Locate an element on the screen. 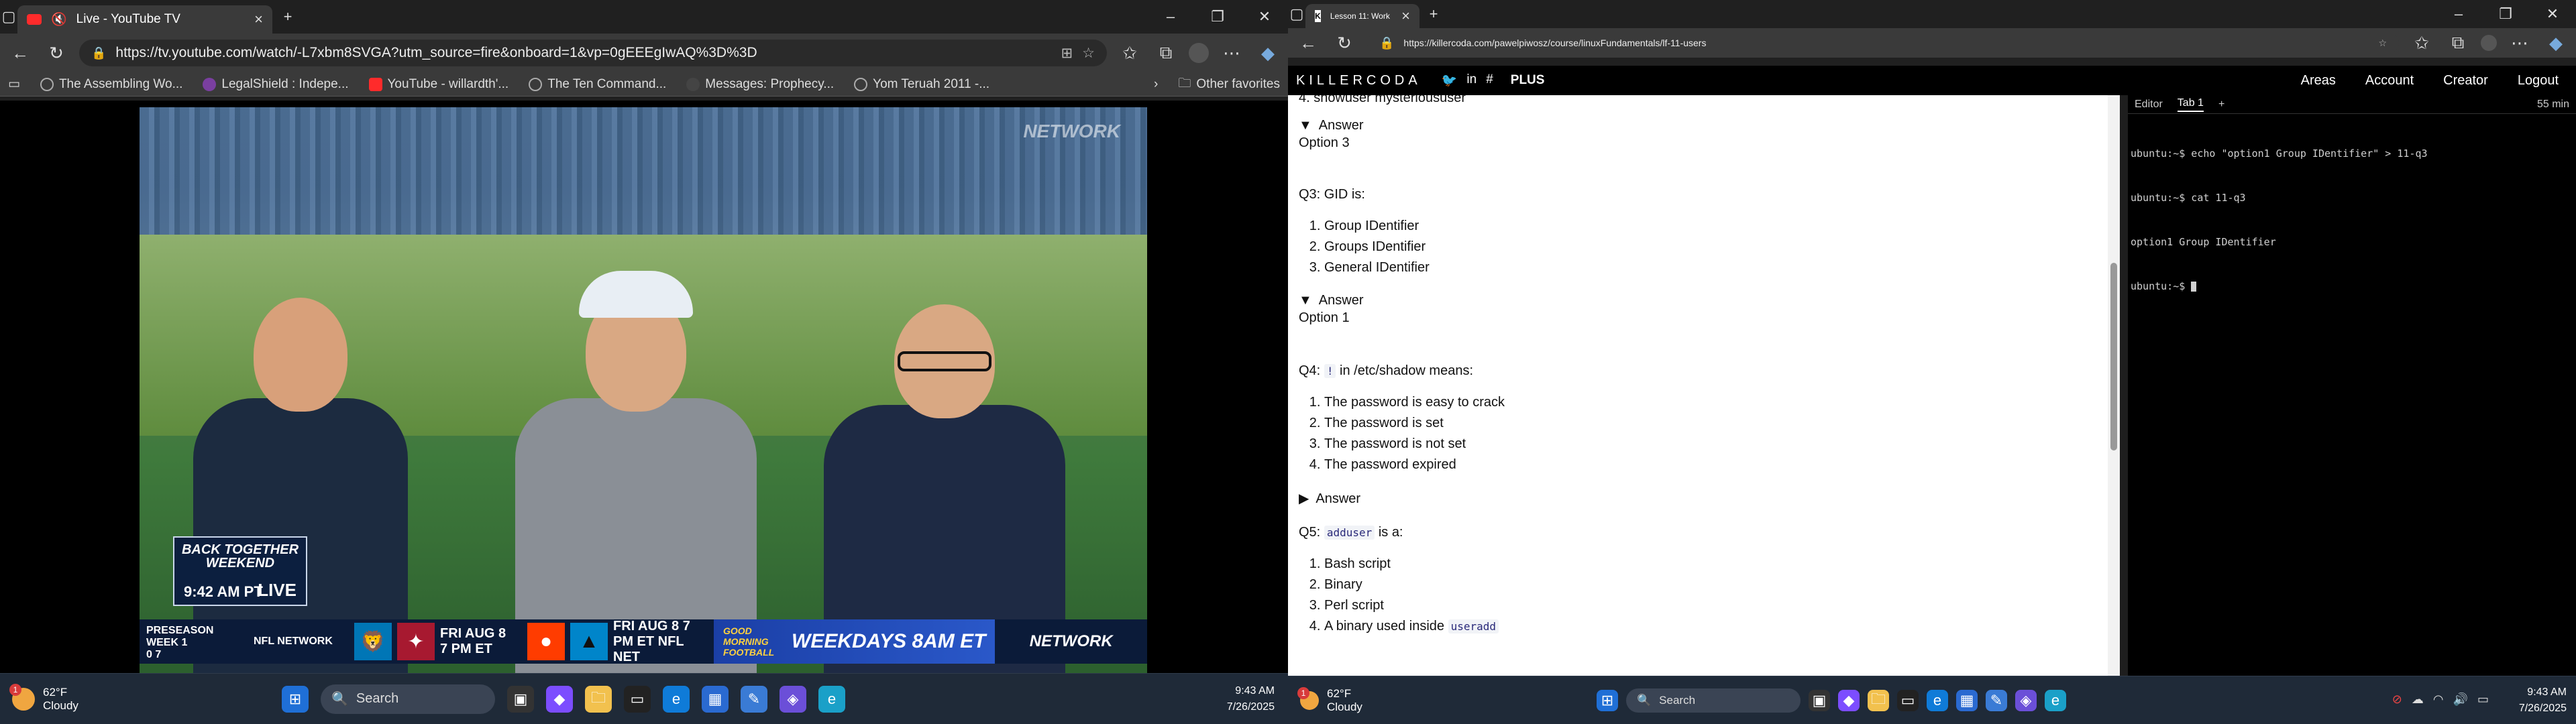 The width and height of the screenshot is (2576, 724). app-available-icon: ⊞ is located at coordinates (1067, 53).